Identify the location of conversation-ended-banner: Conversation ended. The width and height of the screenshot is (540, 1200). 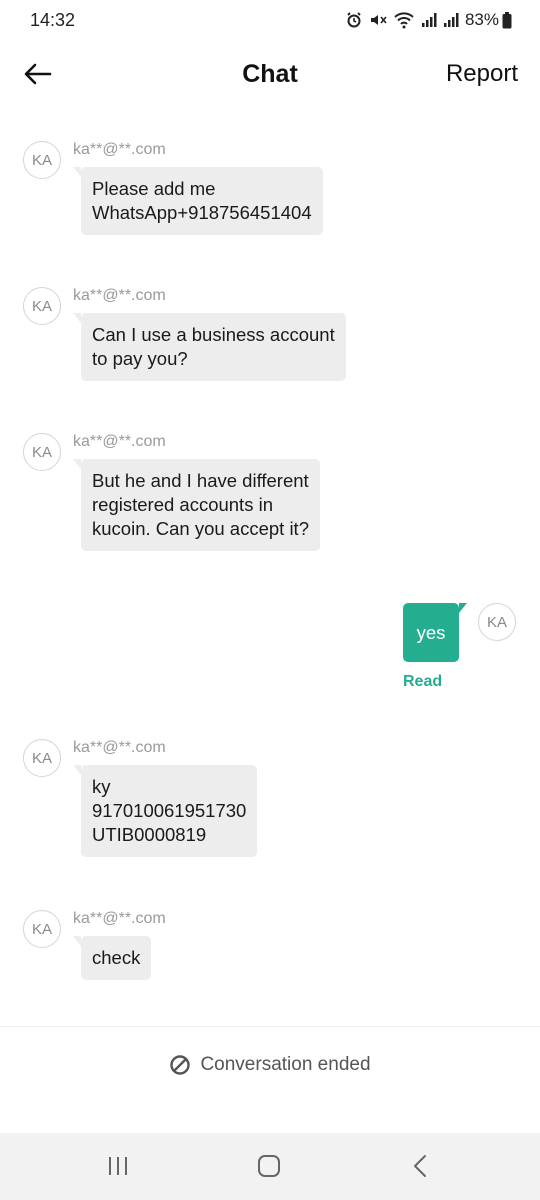
(270, 1065).